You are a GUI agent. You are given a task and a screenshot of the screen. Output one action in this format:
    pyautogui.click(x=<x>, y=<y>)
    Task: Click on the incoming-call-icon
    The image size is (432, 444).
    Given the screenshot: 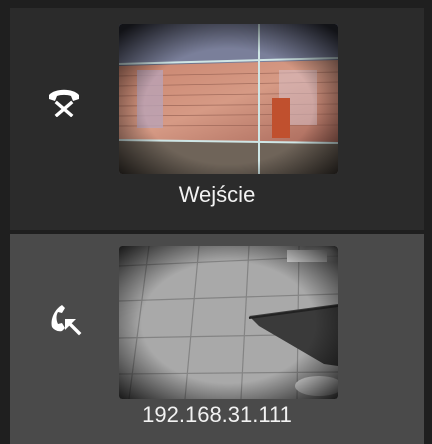 What is the action you would take?
    pyautogui.click(x=64, y=319)
    